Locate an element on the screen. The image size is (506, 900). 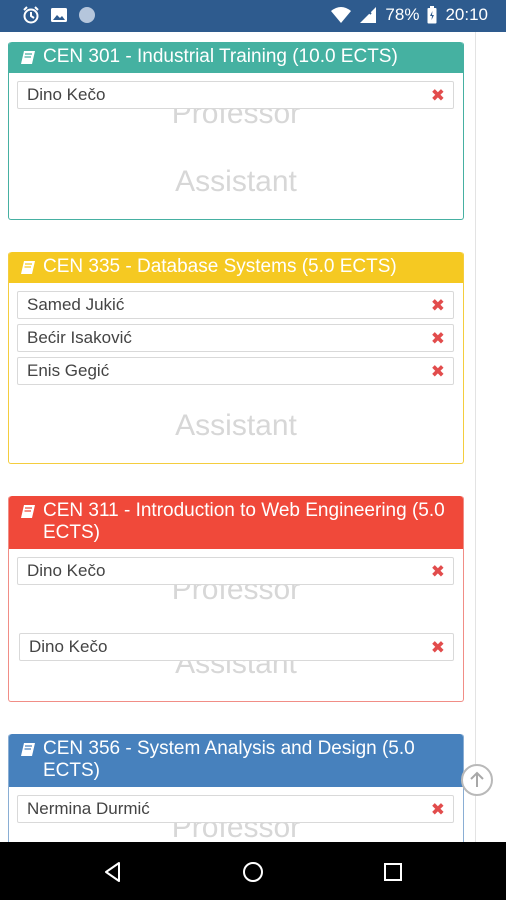
wifi-icon is located at coordinates (341, 15).